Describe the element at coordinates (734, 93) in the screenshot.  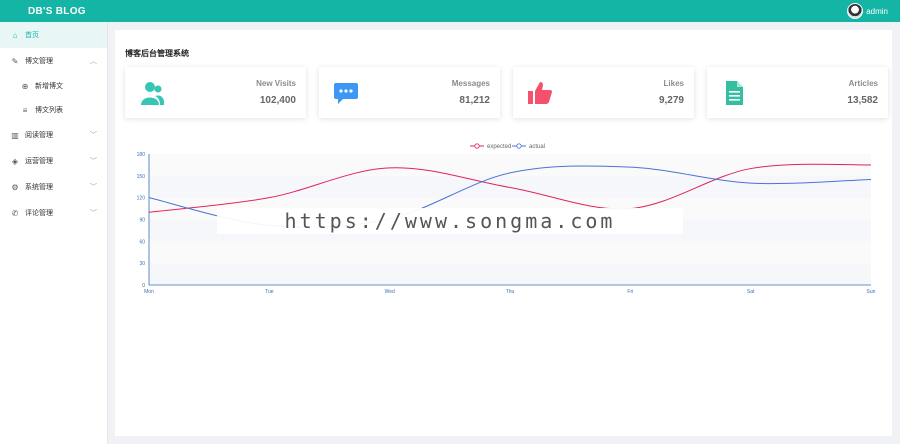
I see `document-icon` at that location.